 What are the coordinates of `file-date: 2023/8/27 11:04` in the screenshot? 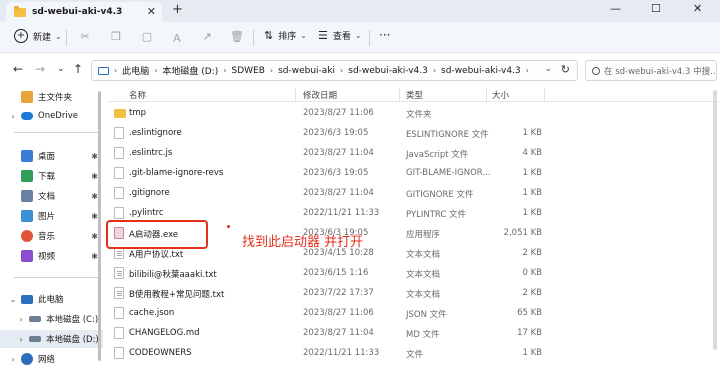 It's located at (338, 333).